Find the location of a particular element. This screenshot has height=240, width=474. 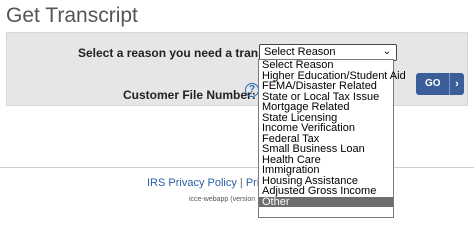

reason-label: Select a reason you need a transcript: is located at coordinates (186, 53).